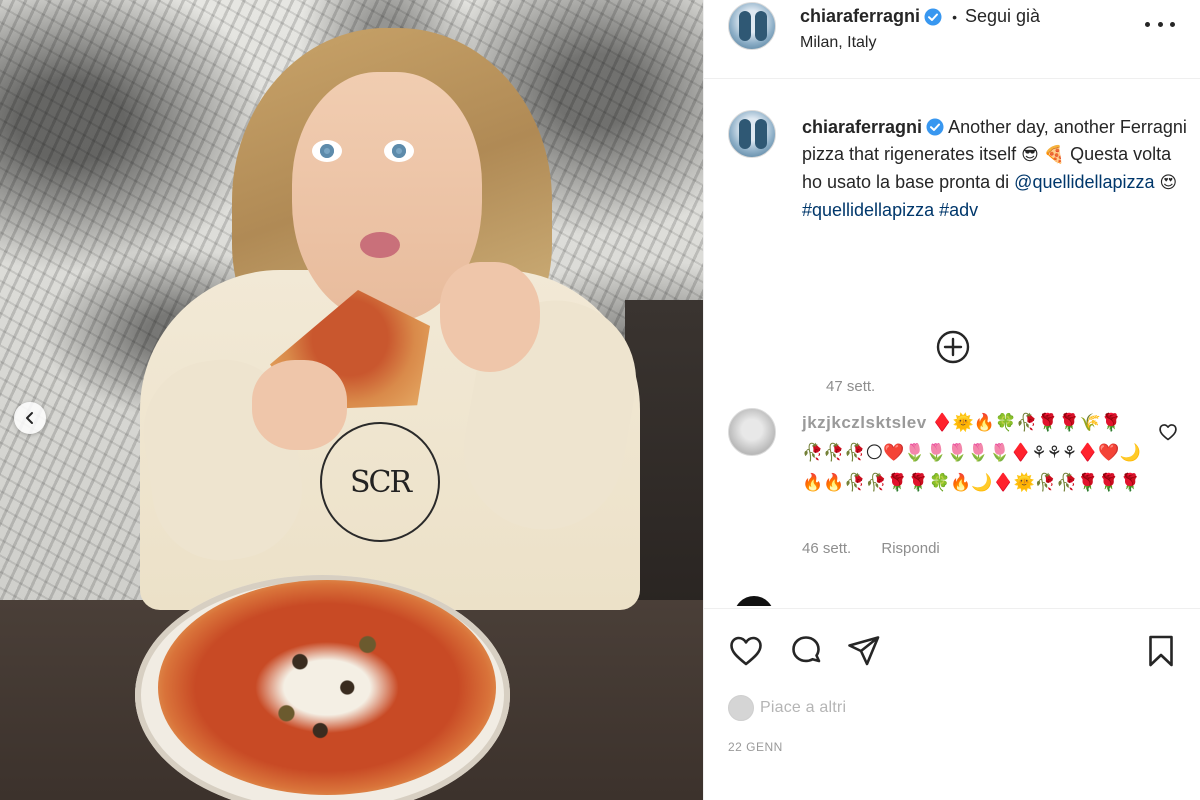 Image resolution: width=1200 pixels, height=800 pixels. I want to click on commenter-username: jkzjkczlsktslev, so click(864, 422).